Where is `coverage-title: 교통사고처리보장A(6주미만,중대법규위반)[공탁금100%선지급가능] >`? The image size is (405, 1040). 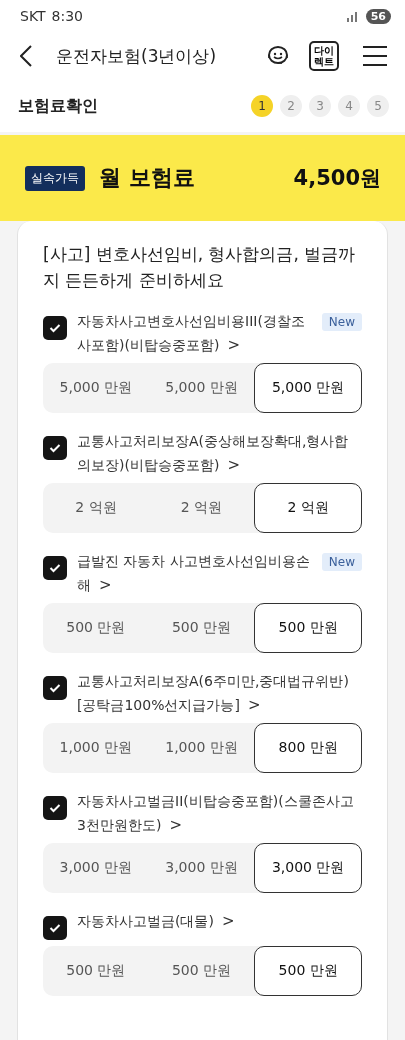 coverage-title: 교통사고처리보장A(6주미만,중대법규위반)[공탁금100%선지급가능] > is located at coordinates (219, 693).